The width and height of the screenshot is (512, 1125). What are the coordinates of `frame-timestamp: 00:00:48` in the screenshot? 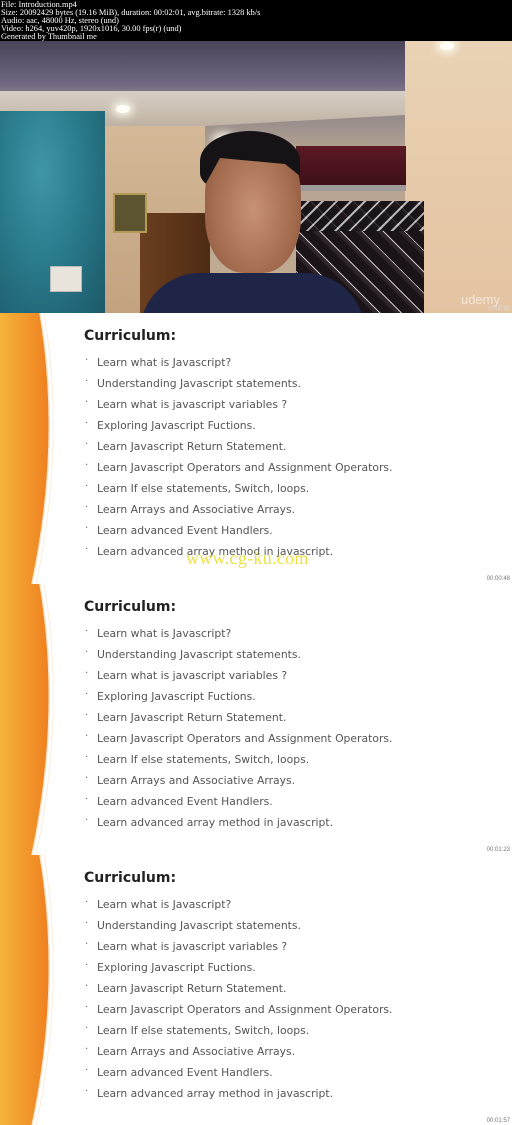 It's located at (498, 579).